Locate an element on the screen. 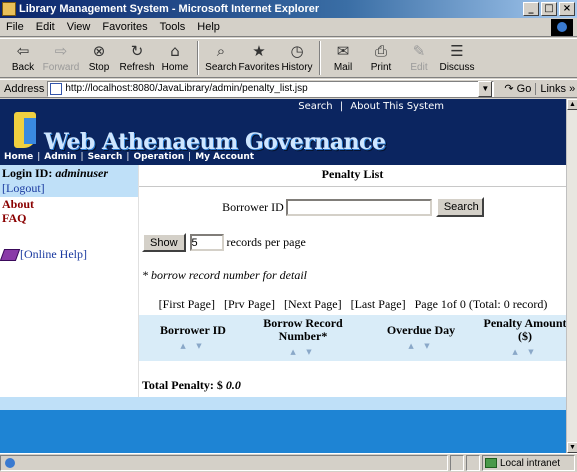 The image size is (577, 472). column-borrower-id: Borrower ID ▲ ▼ is located at coordinates (193, 338).